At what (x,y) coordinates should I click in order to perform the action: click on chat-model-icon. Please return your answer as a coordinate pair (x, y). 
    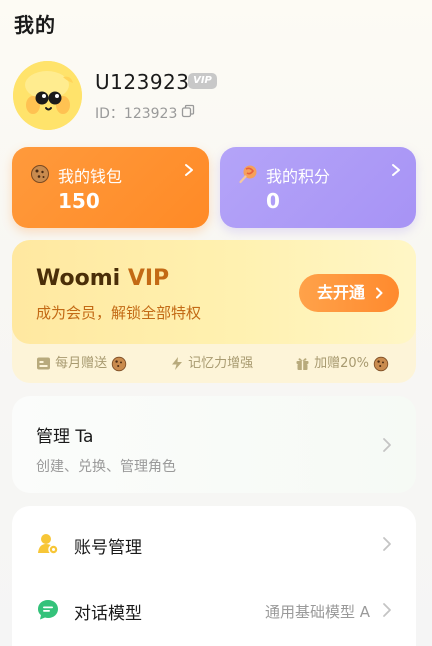
    Looking at the image, I should click on (48, 610).